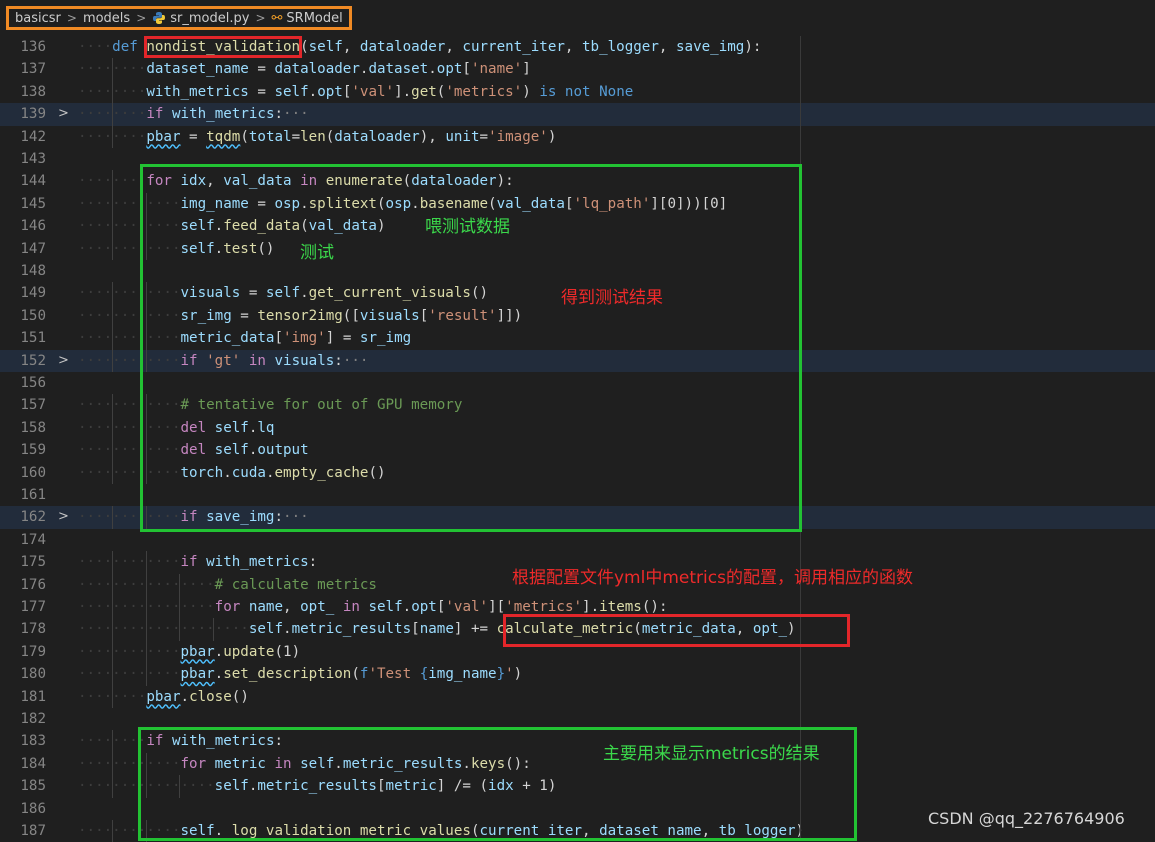 The width and height of the screenshot is (1155, 842). Describe the element at coordinates (33, 517) in the screenshot. I see `line-number: 162` at that location.